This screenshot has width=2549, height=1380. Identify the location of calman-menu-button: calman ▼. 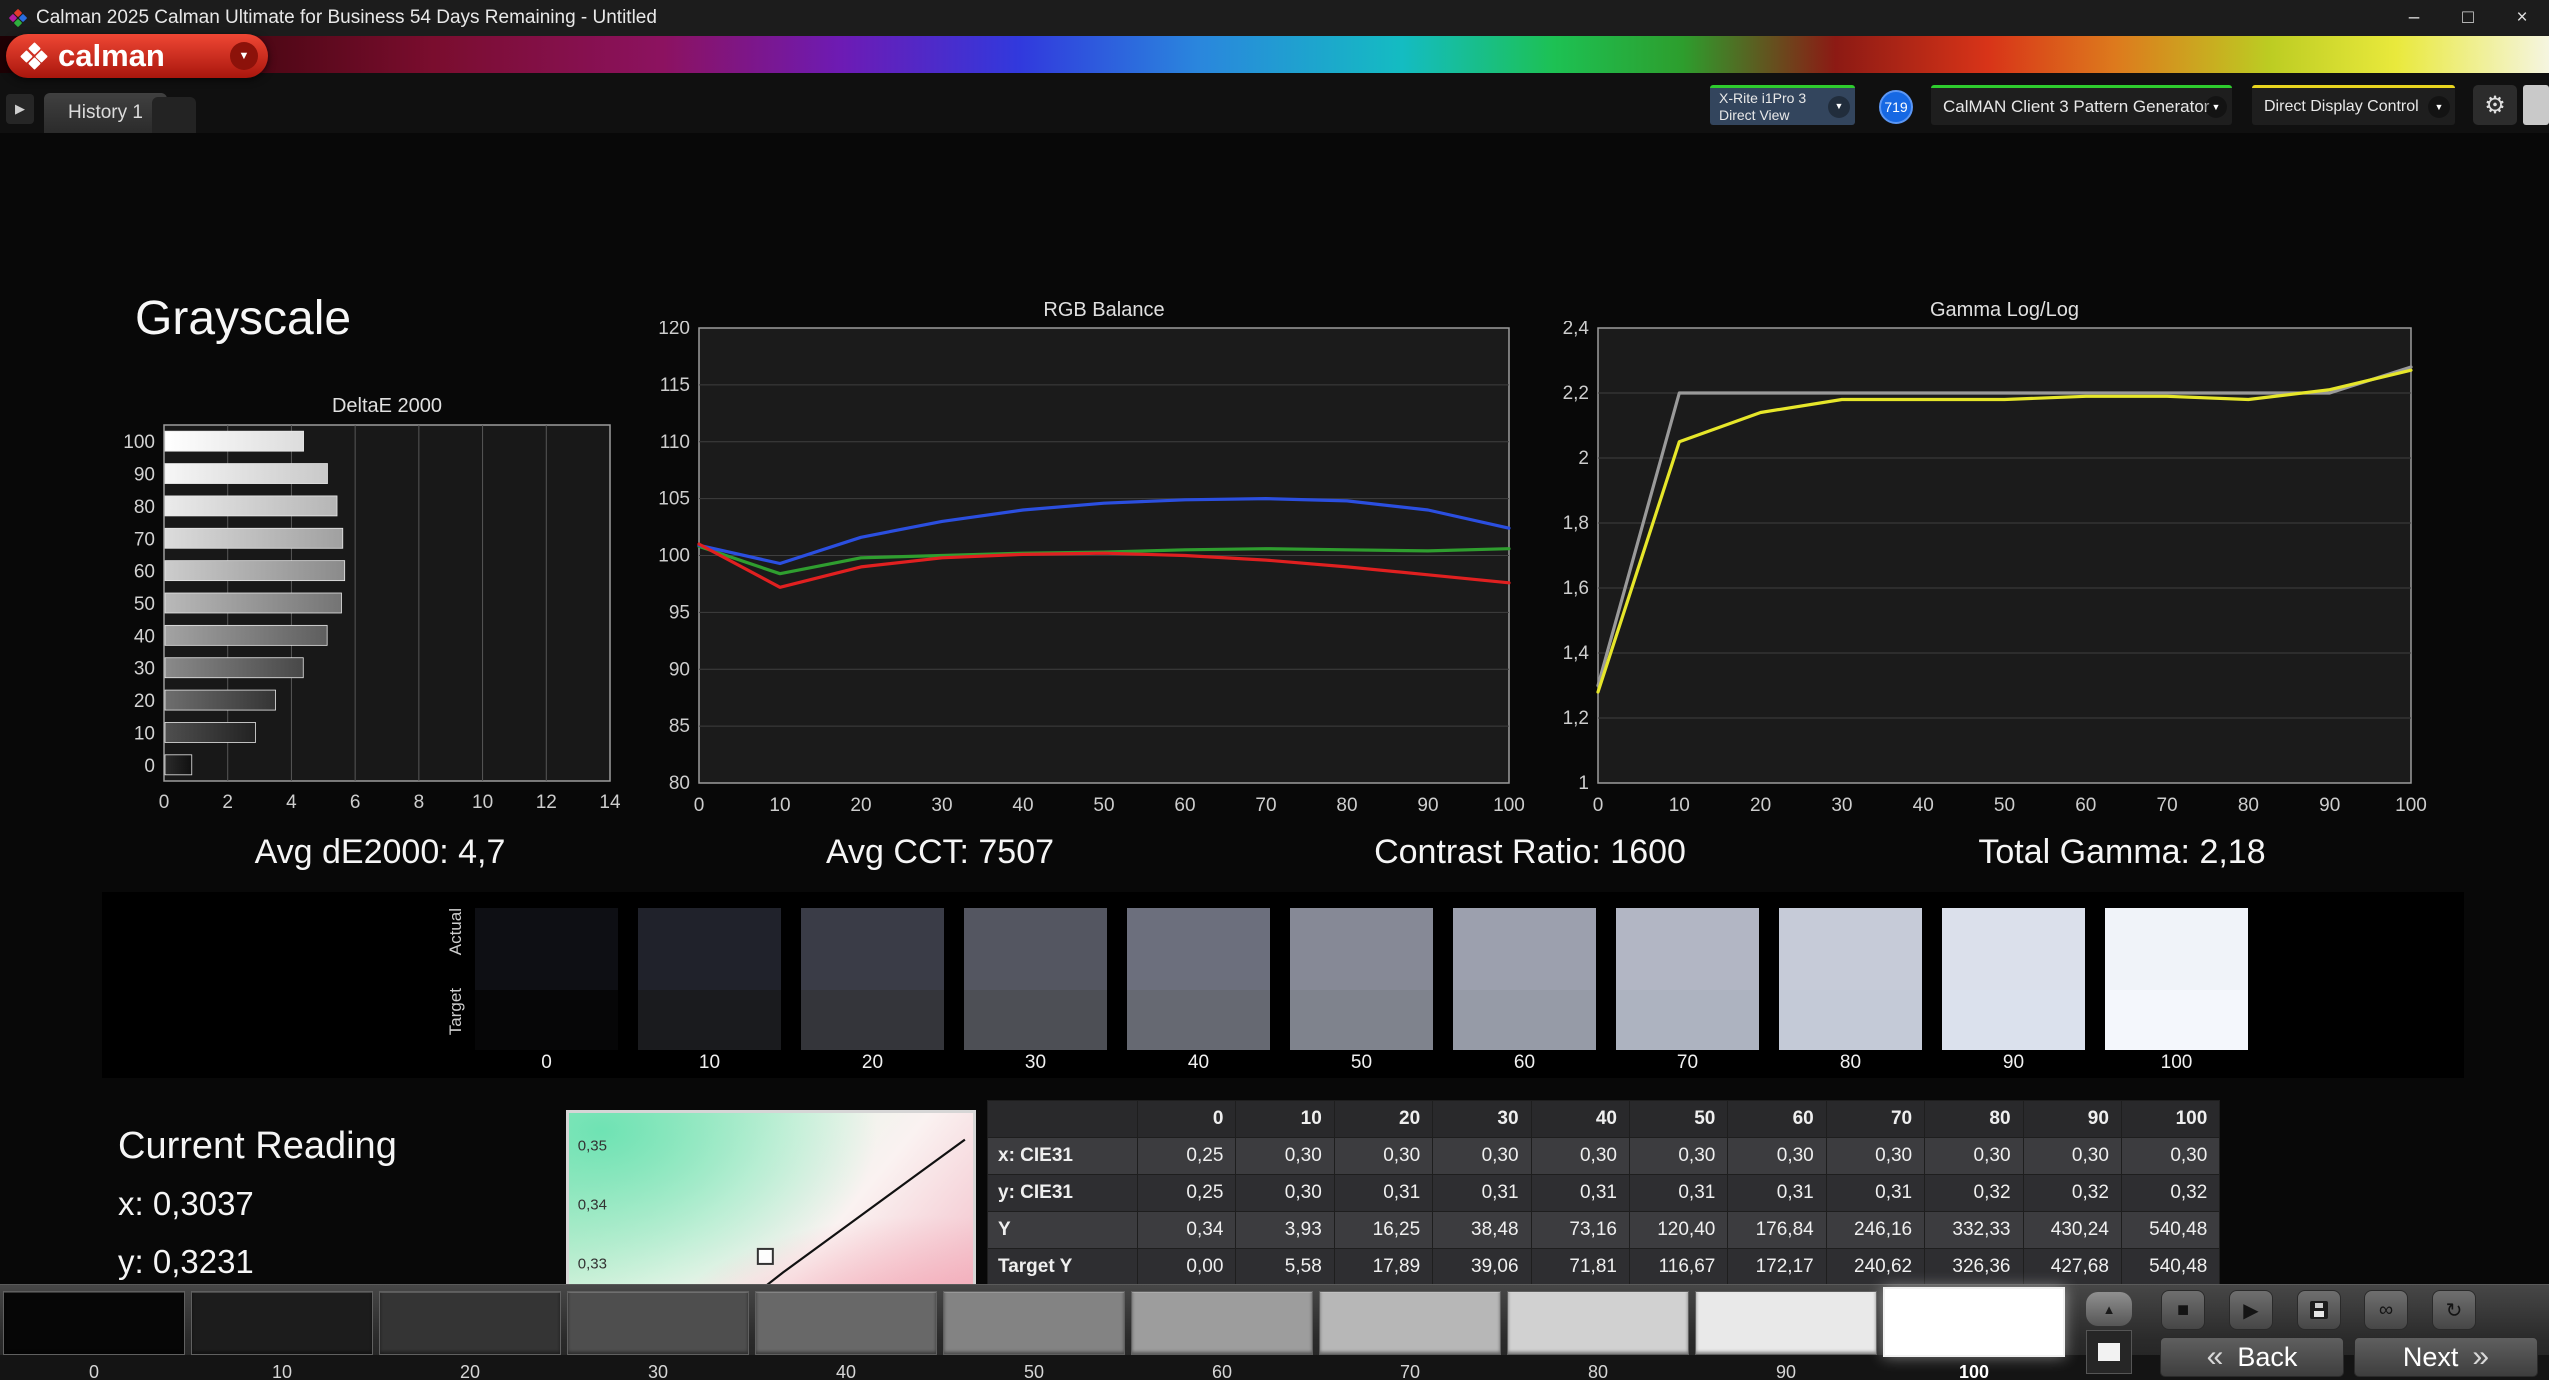
(137, 56).